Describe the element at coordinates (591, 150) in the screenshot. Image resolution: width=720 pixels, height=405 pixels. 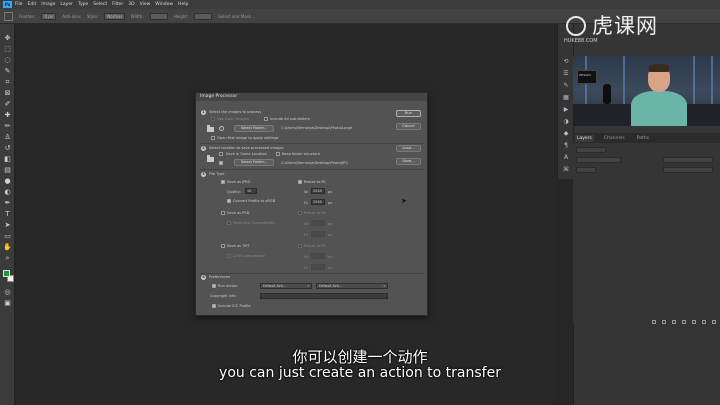
I see `layer-filter-kind` at that location.